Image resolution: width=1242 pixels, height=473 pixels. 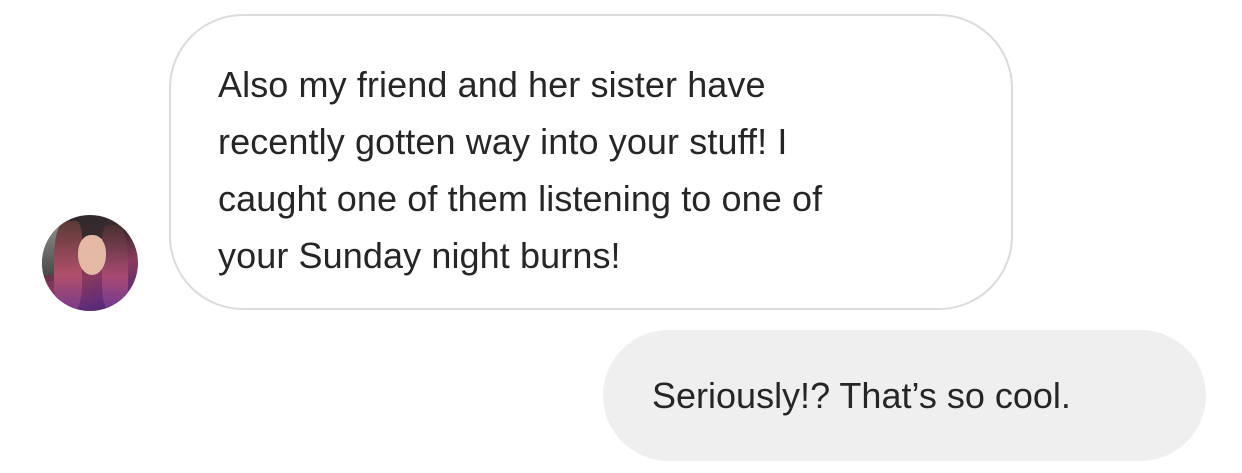 I want to click on outgoing-message-bubble: Seriously!? That’s so cool., so click(x=904, y=395).